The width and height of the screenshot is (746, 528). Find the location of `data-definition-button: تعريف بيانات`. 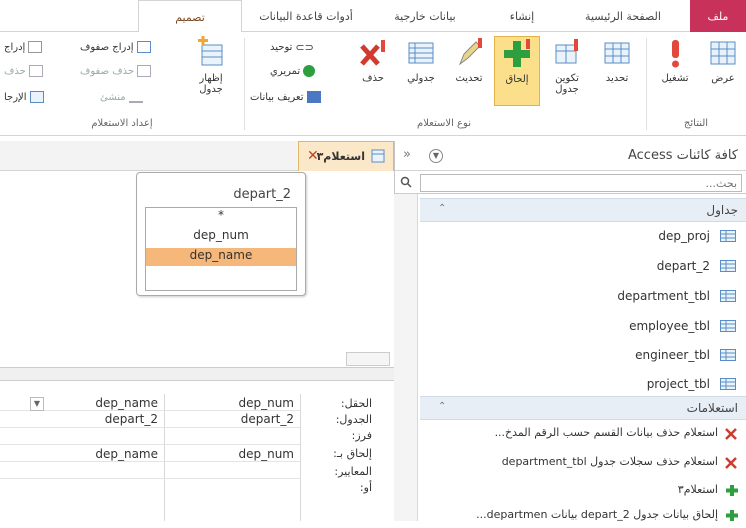

data-definition-button: تعريف بيانات is located at coordinates (285, 97).